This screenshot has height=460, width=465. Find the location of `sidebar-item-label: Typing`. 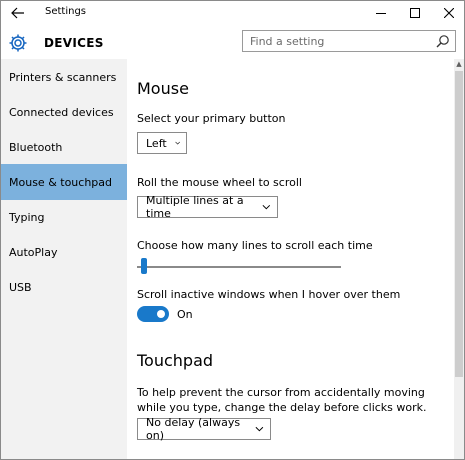

sidebar-item-label: Typing is located at coordinates (27, 217).